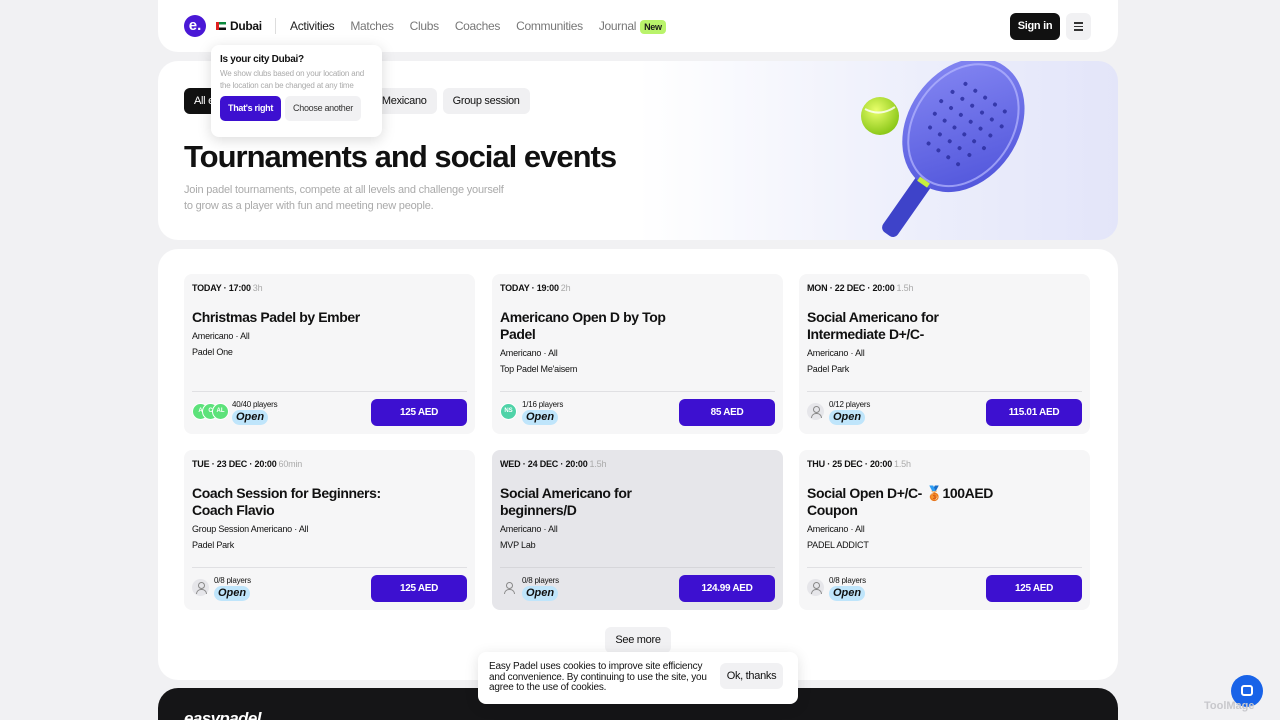  Describe the element at coordinates (860, 288) in the screenshot. I see `event-datetime: MON · 22 DEC · 20:00 1.5h` at that location.